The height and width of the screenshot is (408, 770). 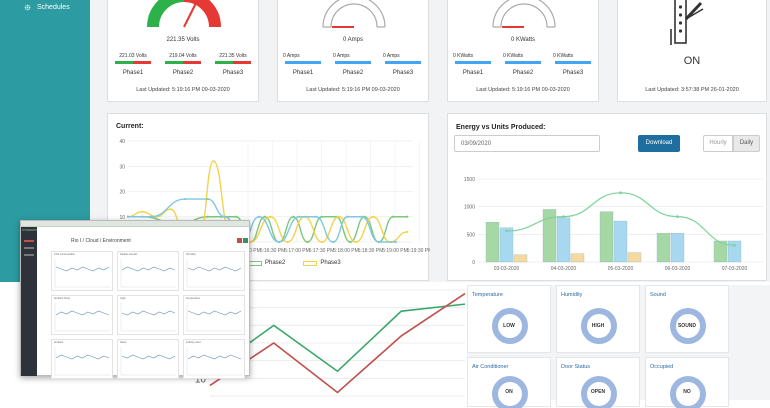 What do you see at coordinates (101, 241) in the screenshot?
I see `window-page-title: Rio I / Cloud / Environment` at bounding box center [101, 241].